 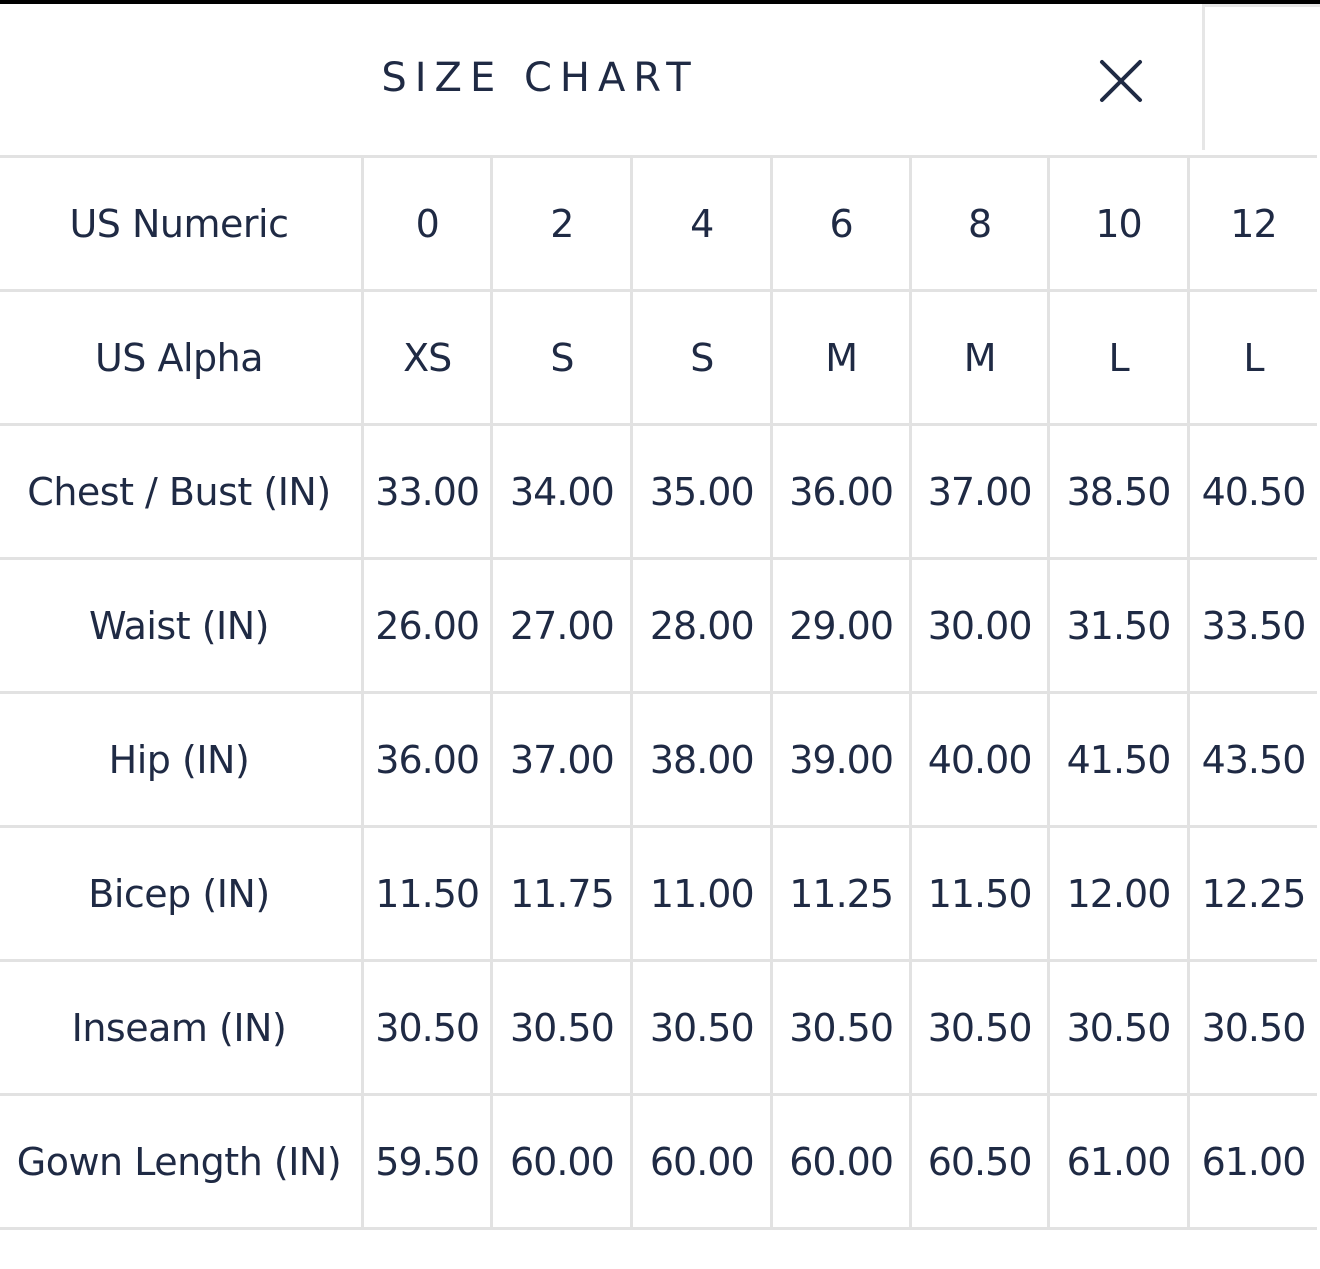 What do you see at coordinates (182, 759) in the screenshot?
I see `row-label: Hip (IN)` at bounding box center [182, 759].